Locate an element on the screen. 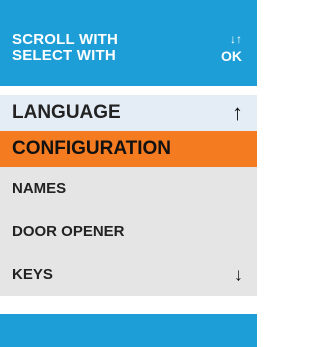 The height and width of the screenshot is (347, 320). footer-bar is located at coordinates (128, 330).